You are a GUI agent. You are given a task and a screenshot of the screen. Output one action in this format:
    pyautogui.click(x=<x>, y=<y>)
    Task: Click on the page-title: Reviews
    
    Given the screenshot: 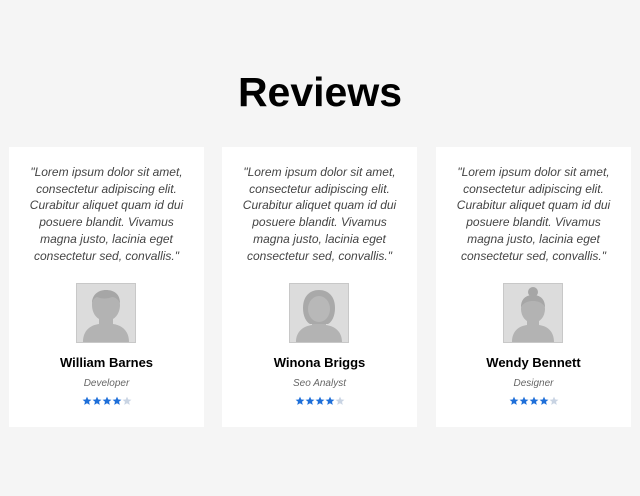 What is the action you would take?
    pyautogui.click(x=320, y=92)
    